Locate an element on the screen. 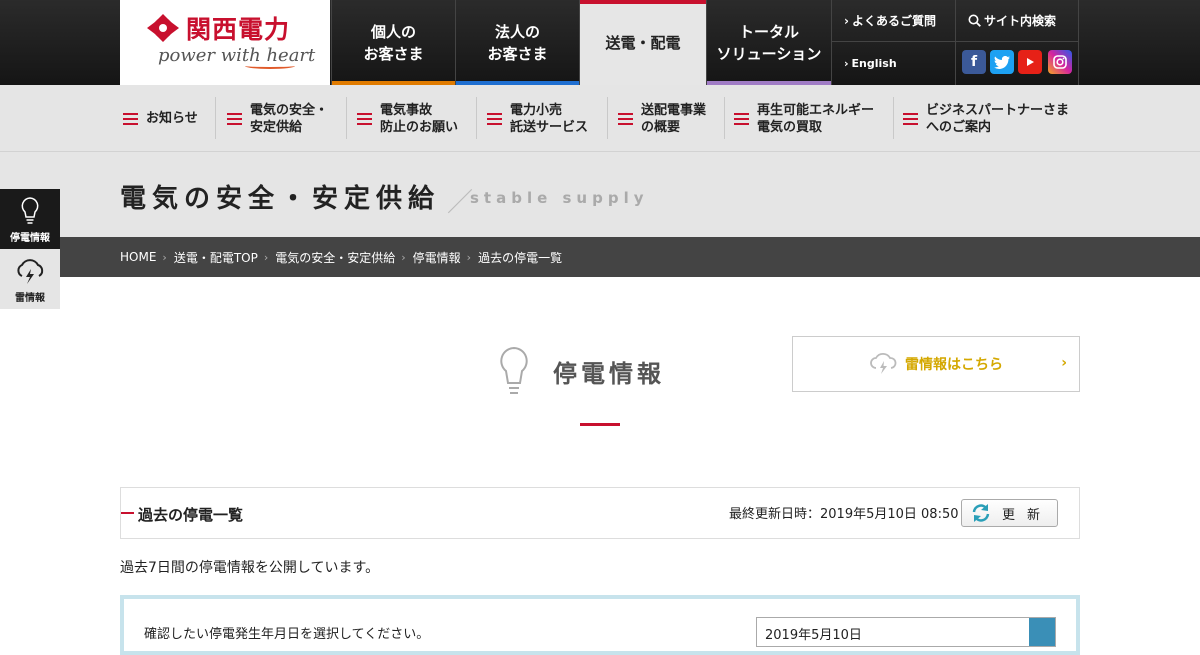  subnav-partners-line2: へのご案内 is located at coordinates (959, 127).